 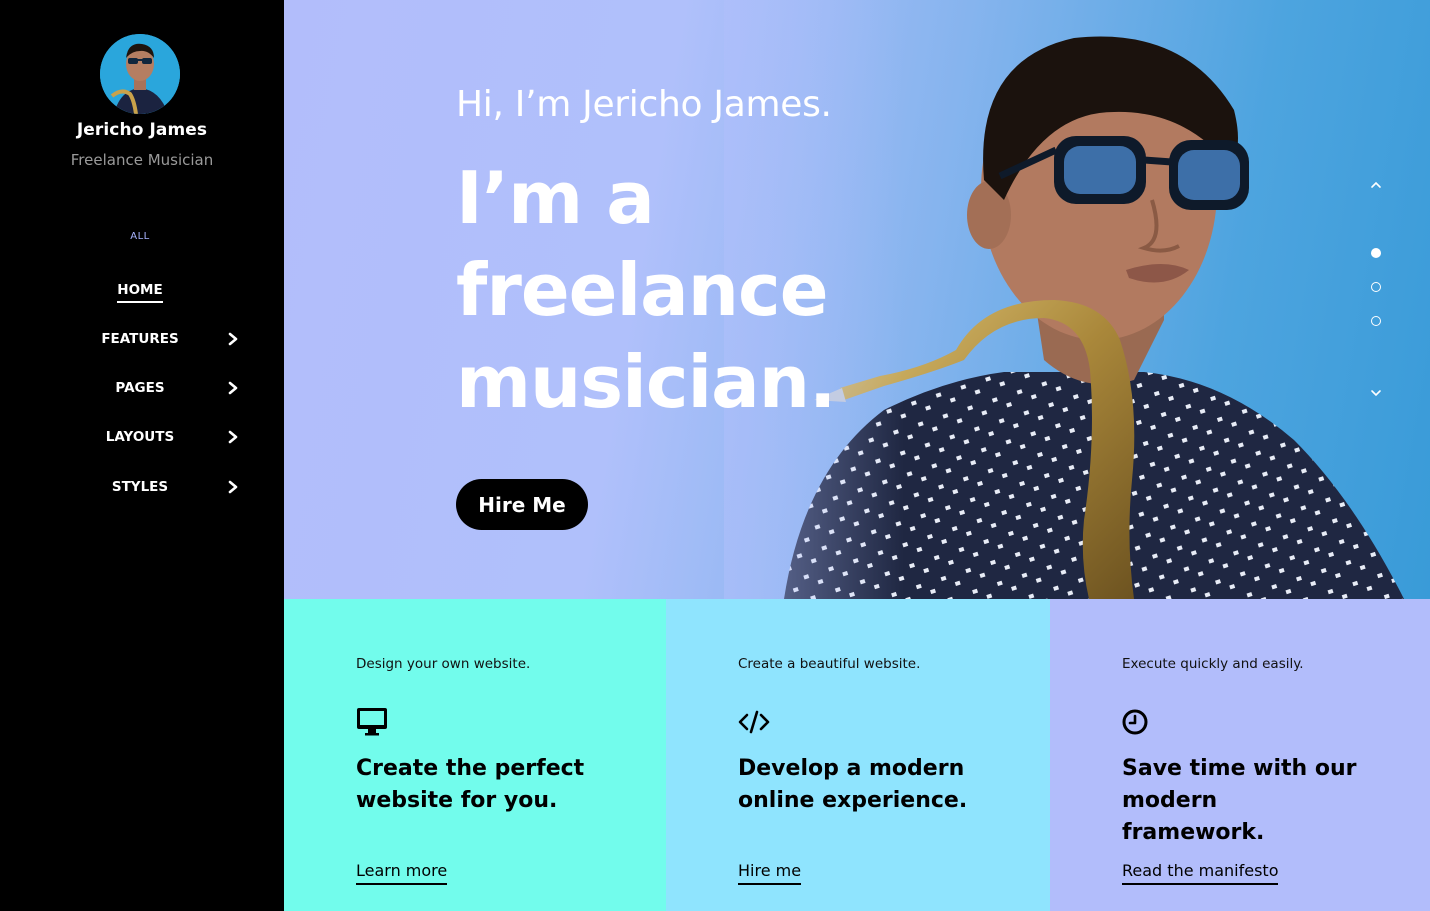 I want to click on hire-me-link: Hire me, so click(x=770, y=873).